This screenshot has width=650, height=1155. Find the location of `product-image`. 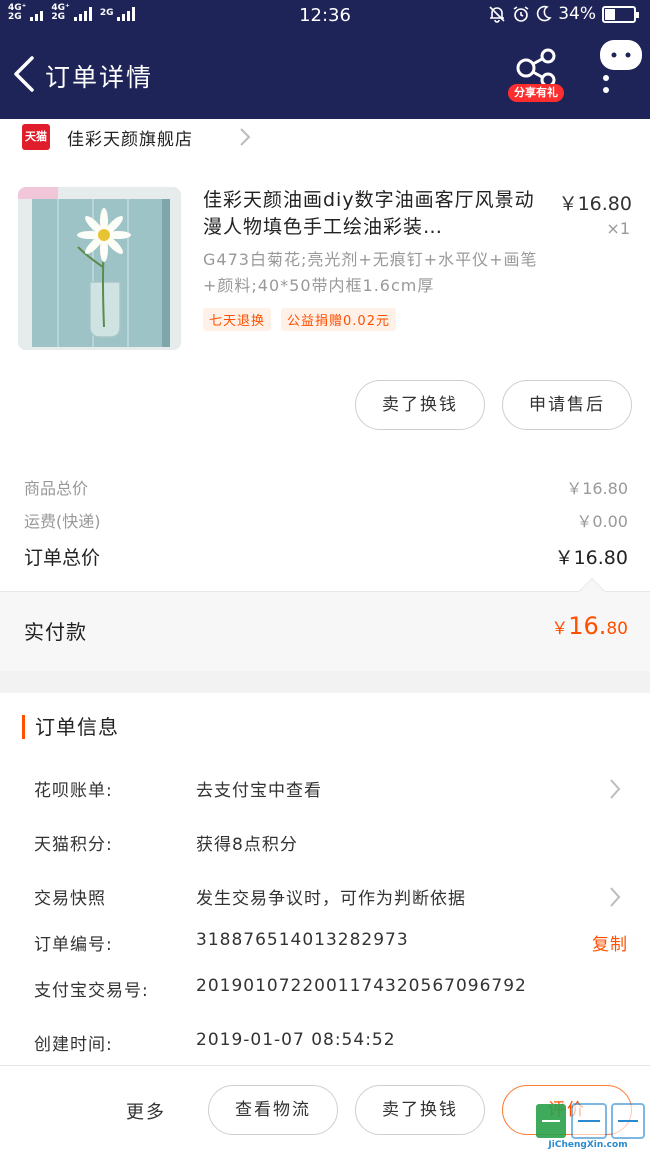

product-image is located at coordinates (99, 268).